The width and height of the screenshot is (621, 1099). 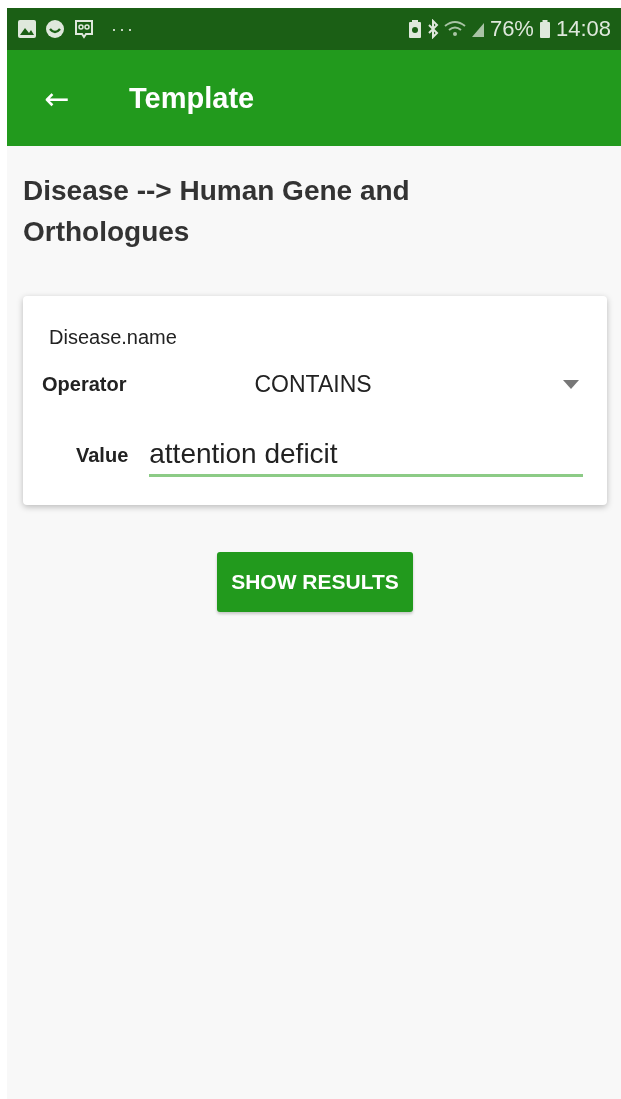 What do you see at coordinates (192, 98) in the screenshot?
I see `screen-title: Template` at bounding box center [192, 98].